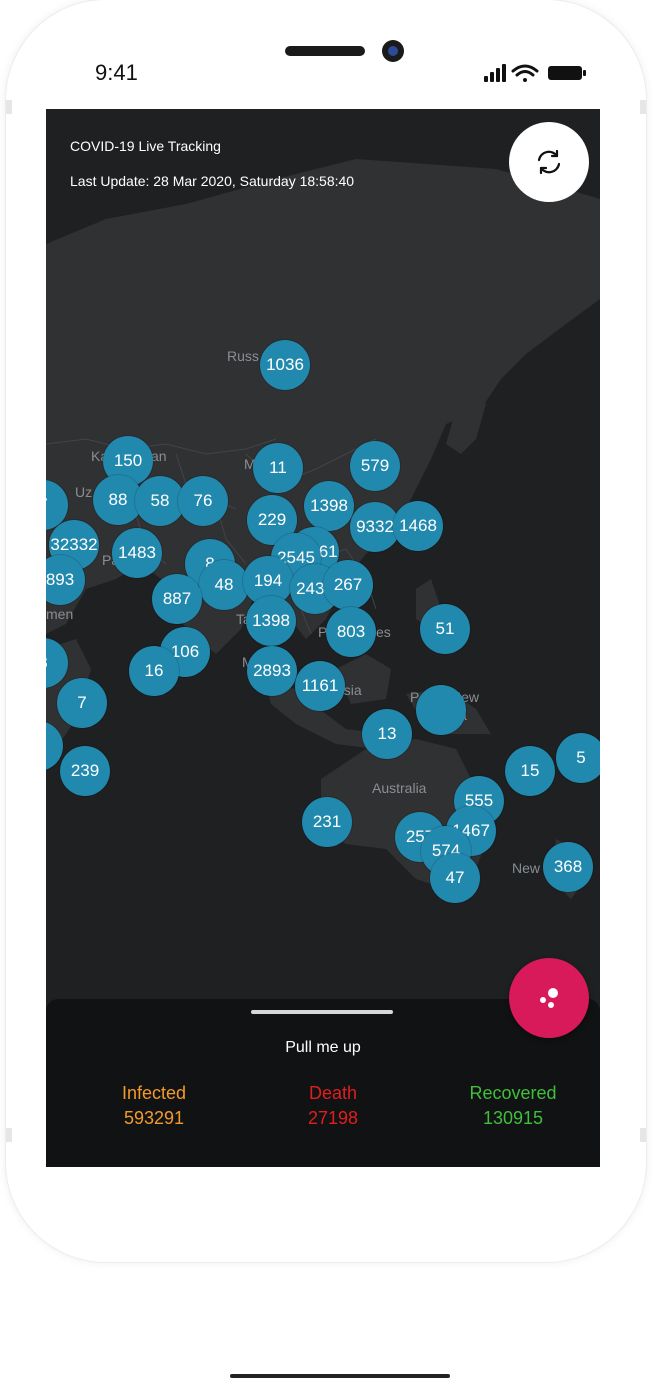 The height and width of the screenshot is (1379, 652). I want to click on side-button-right, so click(643, 107).